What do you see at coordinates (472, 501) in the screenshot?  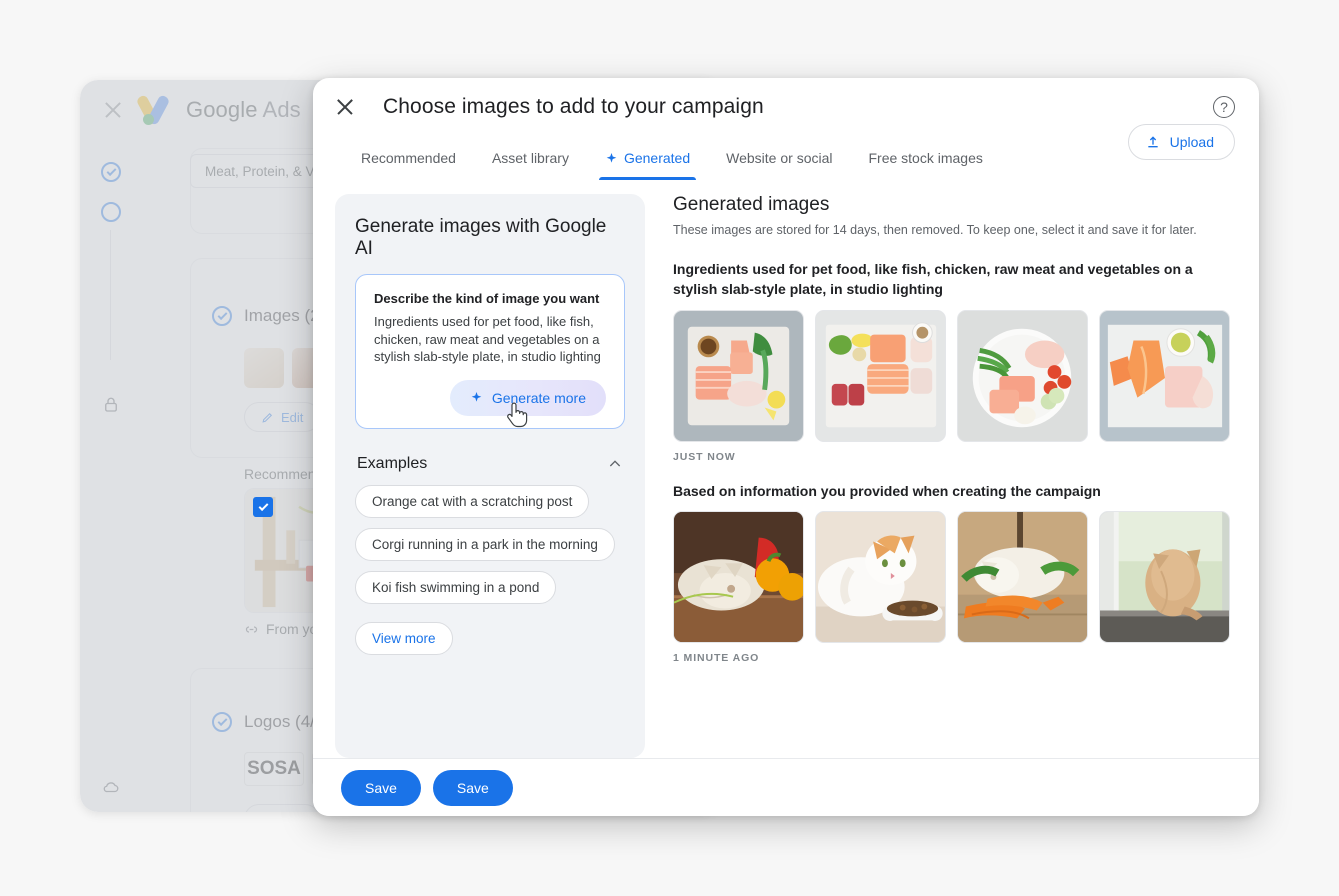 I see `example-chip: Orange cat with a scratching post` at bounding box center [472, 501].